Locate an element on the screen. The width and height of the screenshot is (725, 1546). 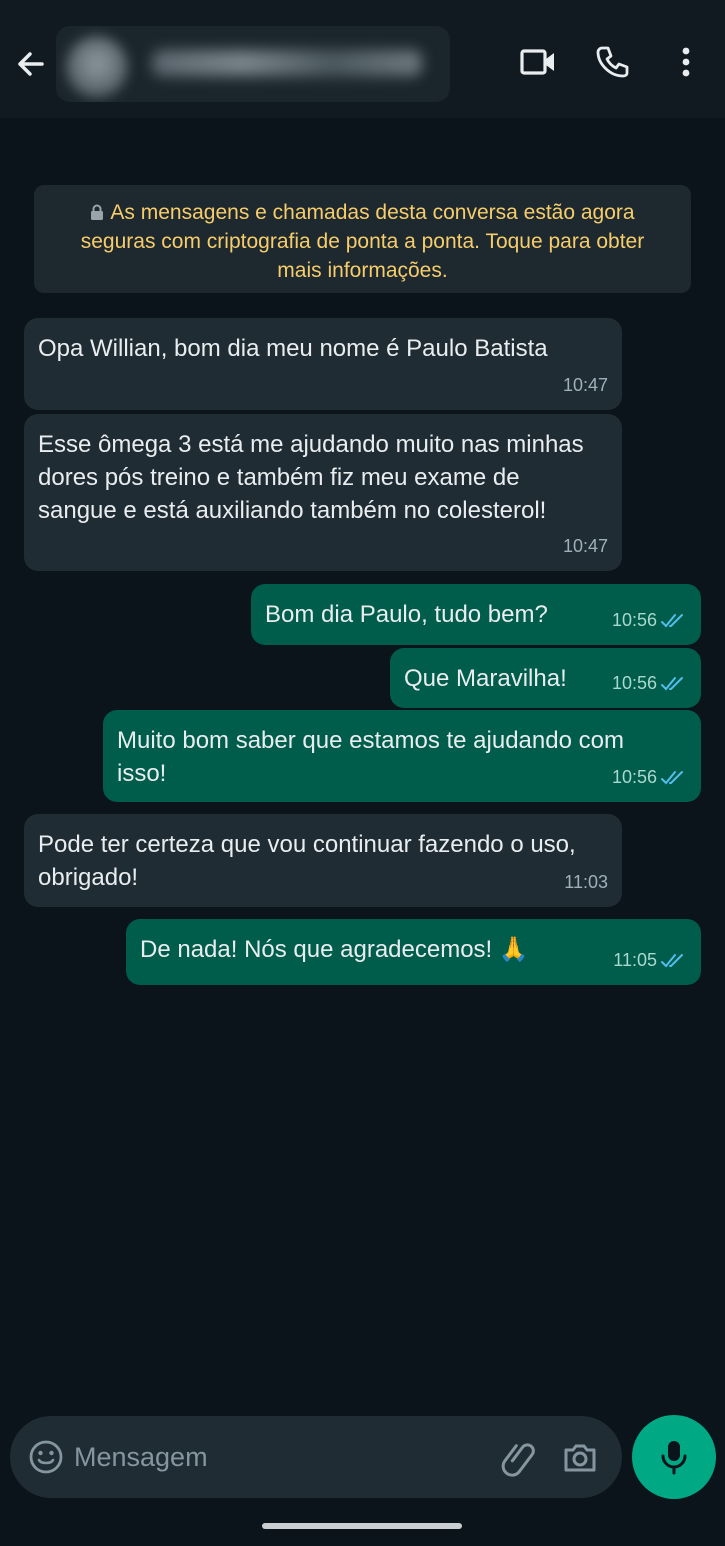
message-text: De nada! Nós que agradecemos! 🙏 is located at coordinates (334, 949).